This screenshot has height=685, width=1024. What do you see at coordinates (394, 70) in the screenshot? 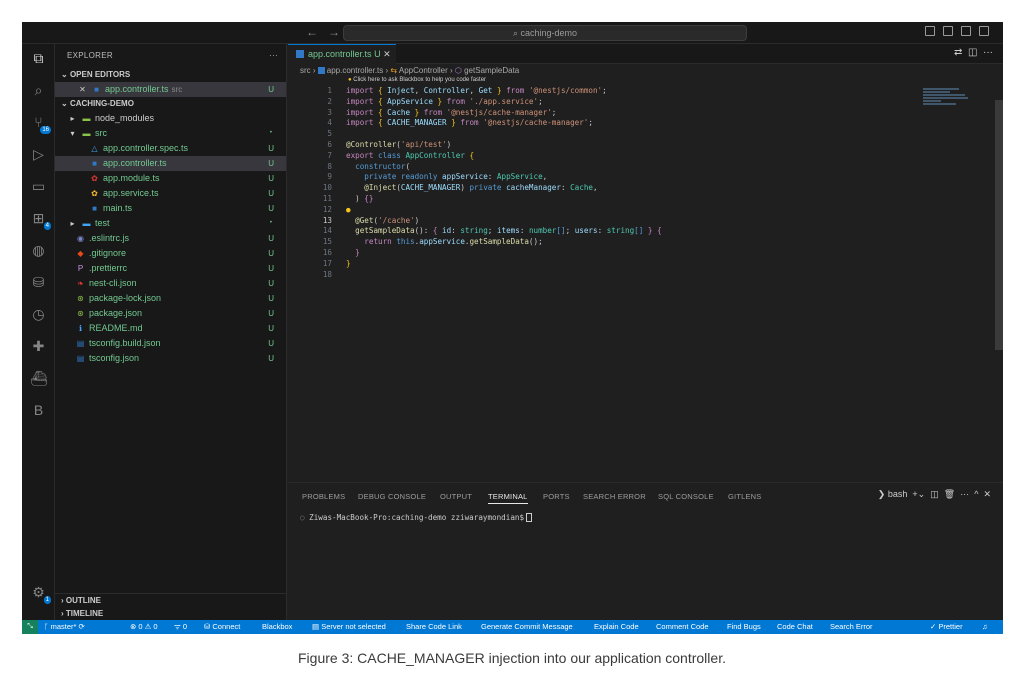
I see `class-icon: ⇆` at bounding box center [394, 70].